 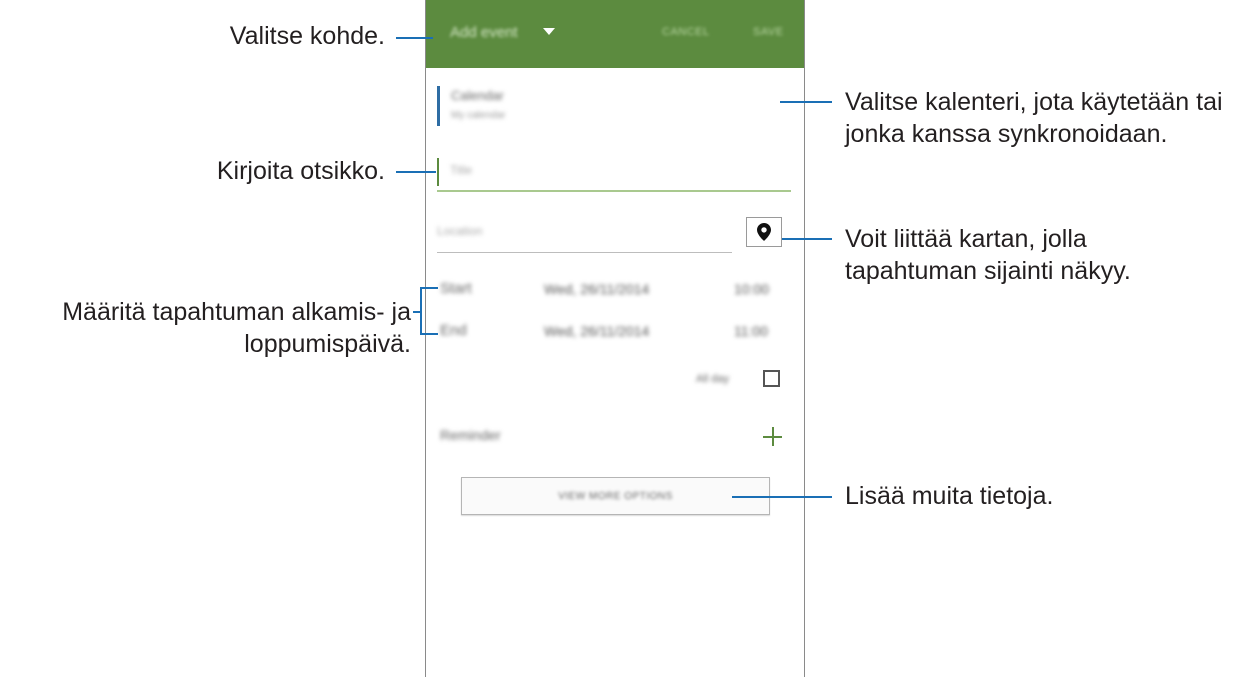 What do you see at coordinates (782, 497) in the screenshot?
I see `callout-line-details` at bounding box center [782, 497].